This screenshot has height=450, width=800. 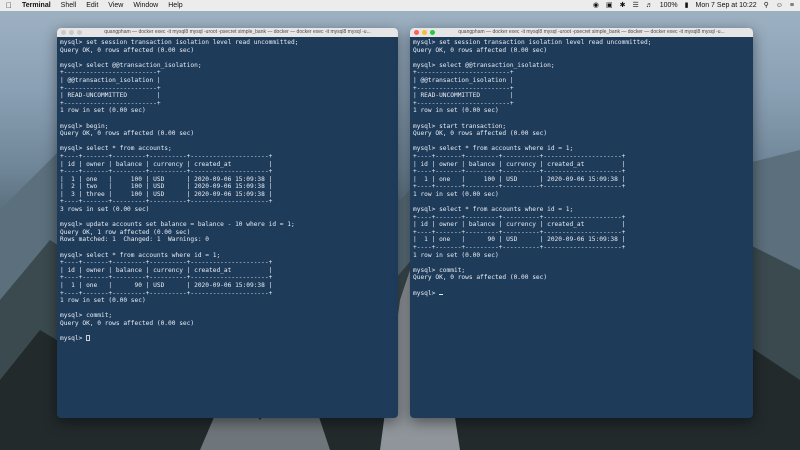 I want to click on menu-view: View, so click(x=115, y=5).